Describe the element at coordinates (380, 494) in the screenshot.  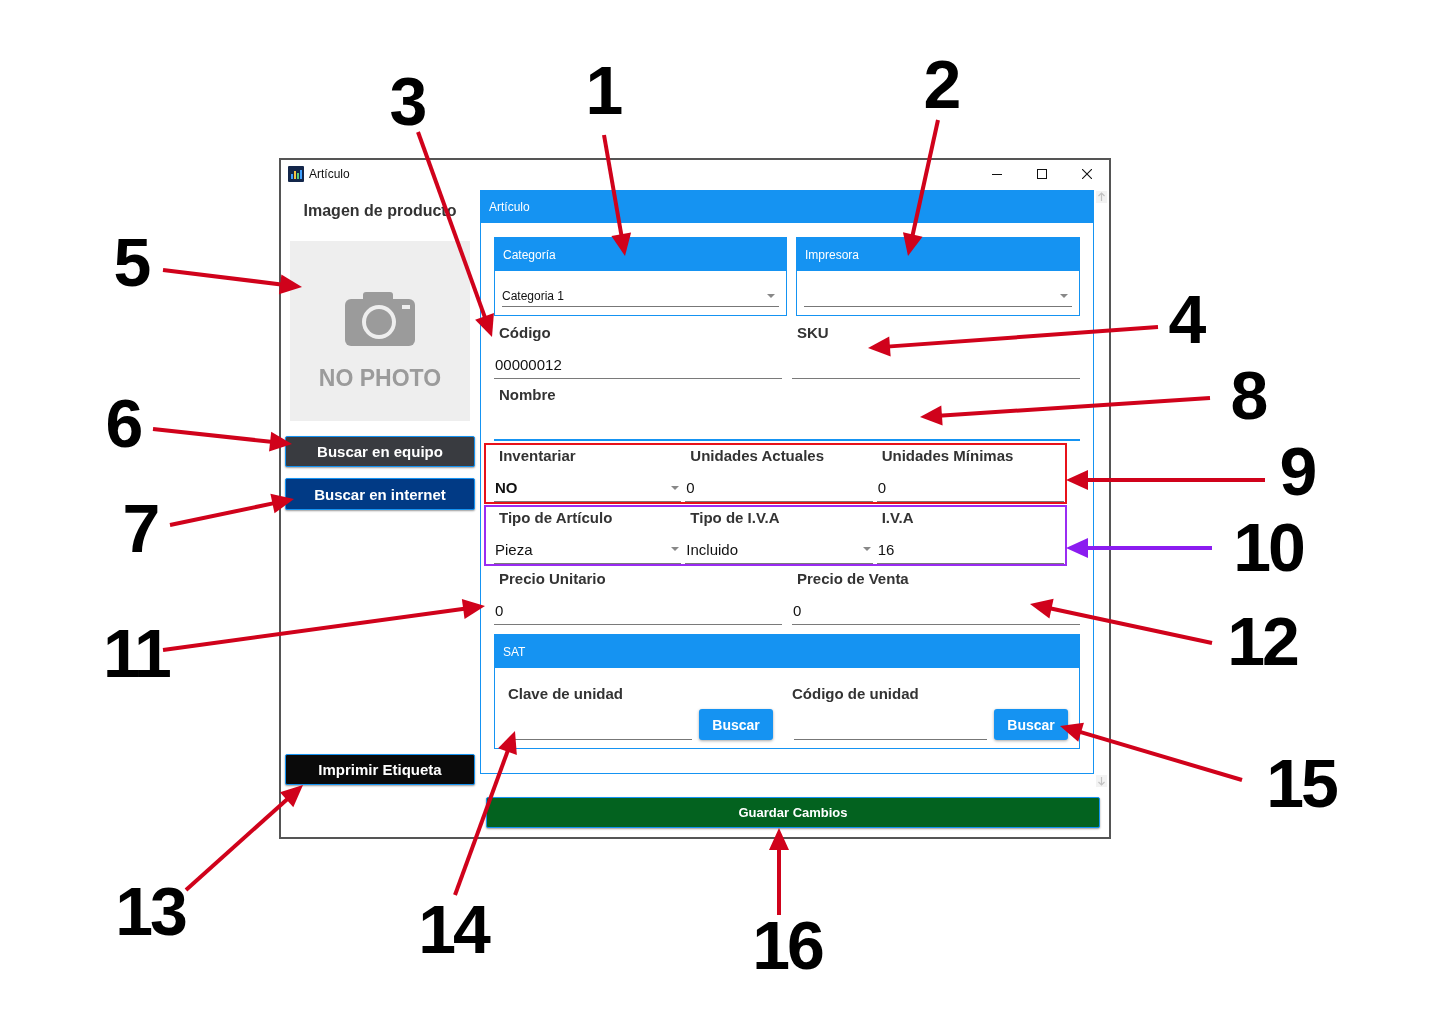
I see `search-web-button: Buscar en internet` at that location.